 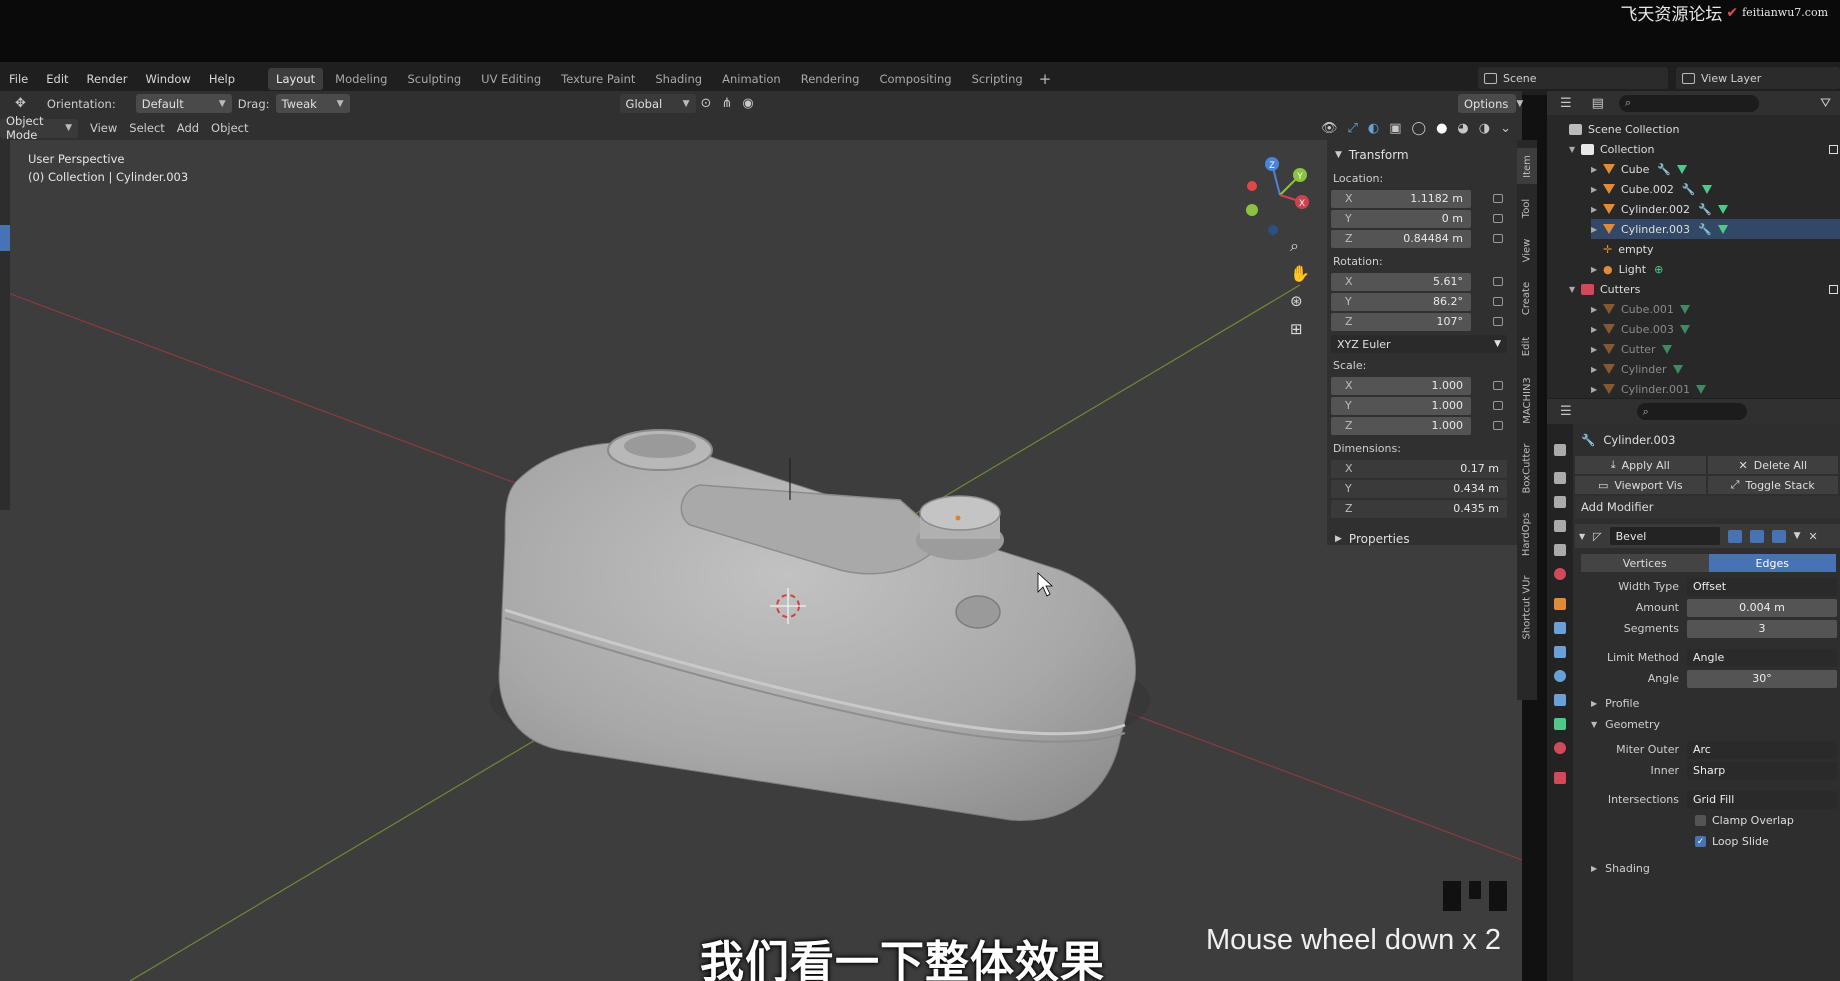 I want to click on pivot-icon: ⊙, so click(x=706, y=103).